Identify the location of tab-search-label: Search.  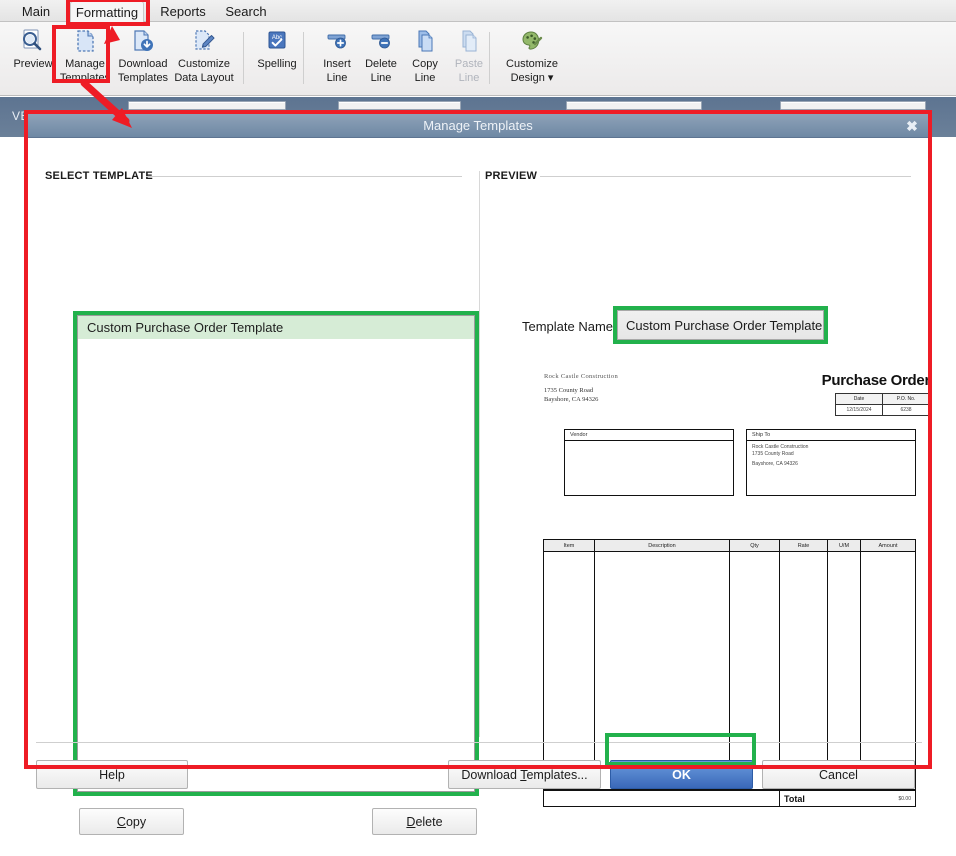
(246, 11).